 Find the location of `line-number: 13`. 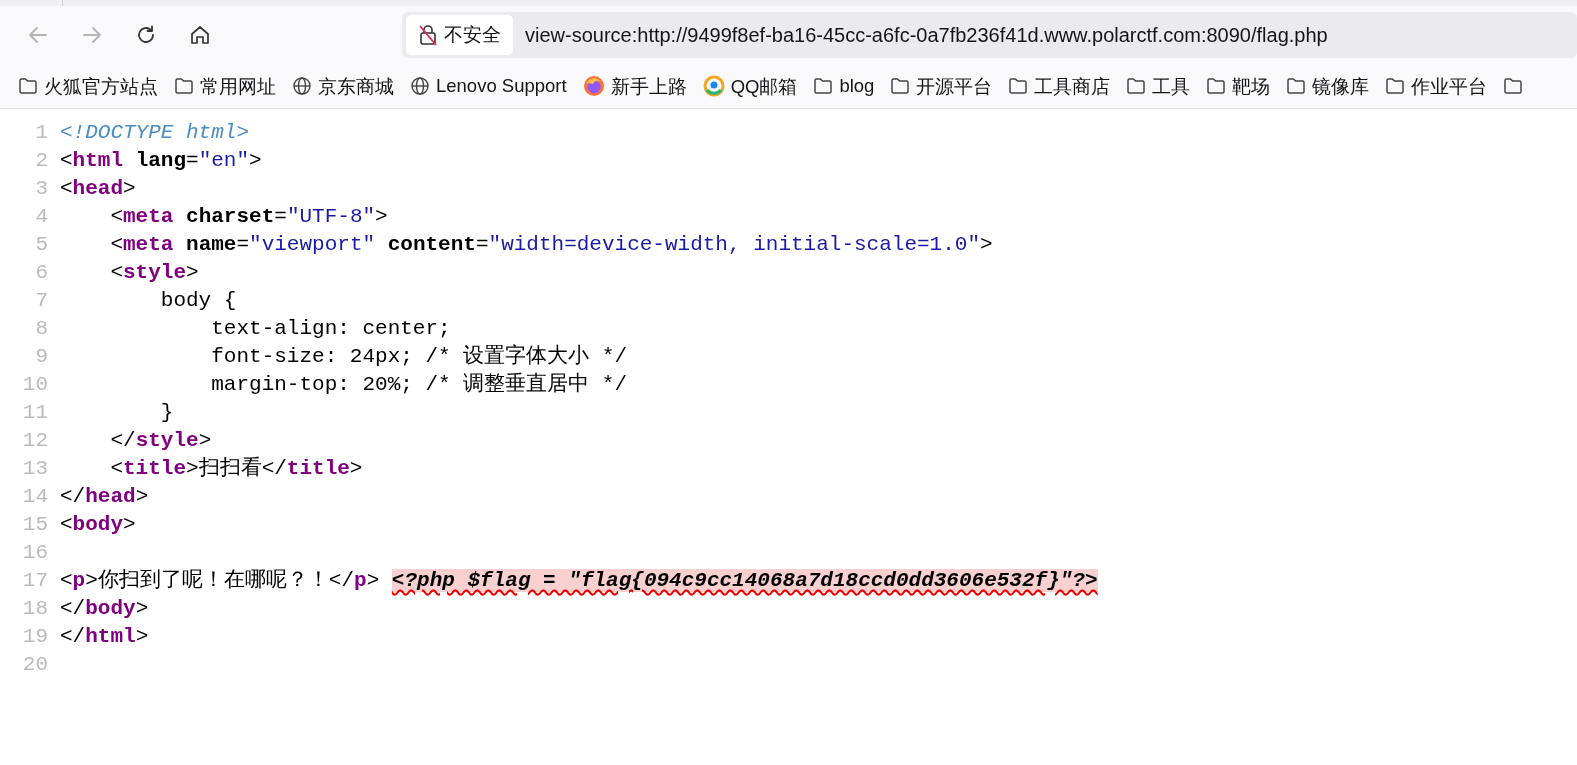

line-number: 13 is located at coordinates (35, 469).